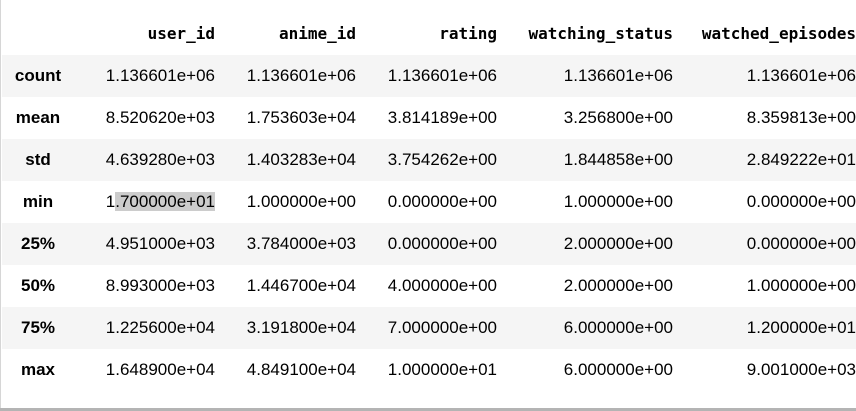 The image size is (856, 411). What do you see at coordinates (301, 327) in the screenshot?
I see `table-cell: 3.191800e+04` at bounding box center [301, 327].